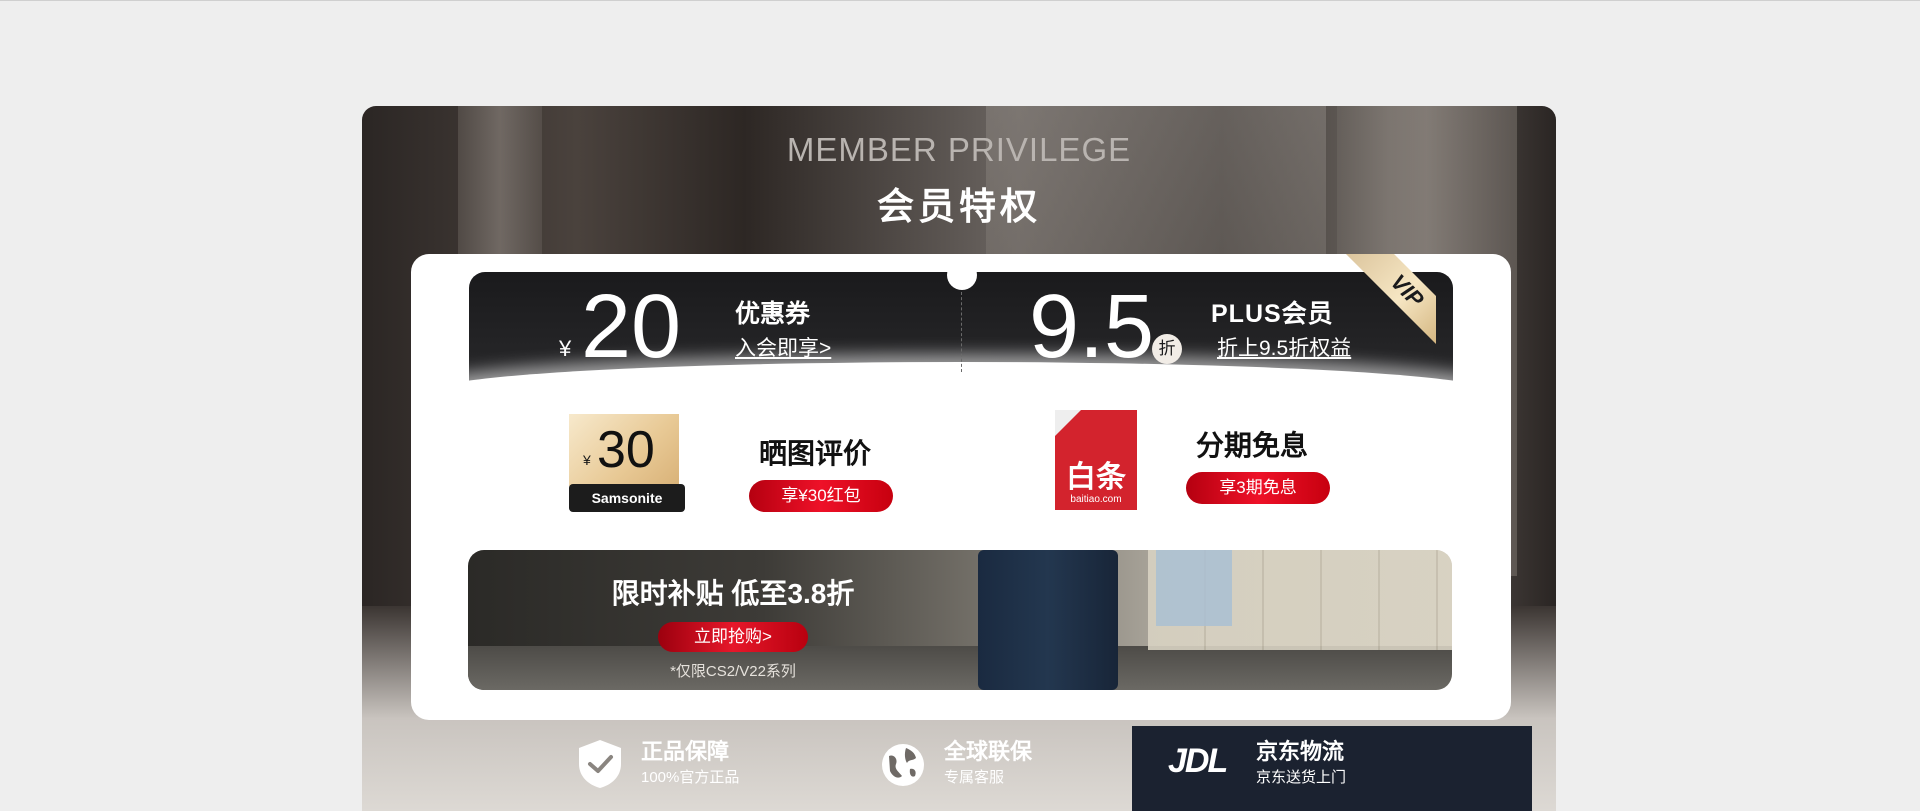  I want to click on top-divider, so click(960, 0).